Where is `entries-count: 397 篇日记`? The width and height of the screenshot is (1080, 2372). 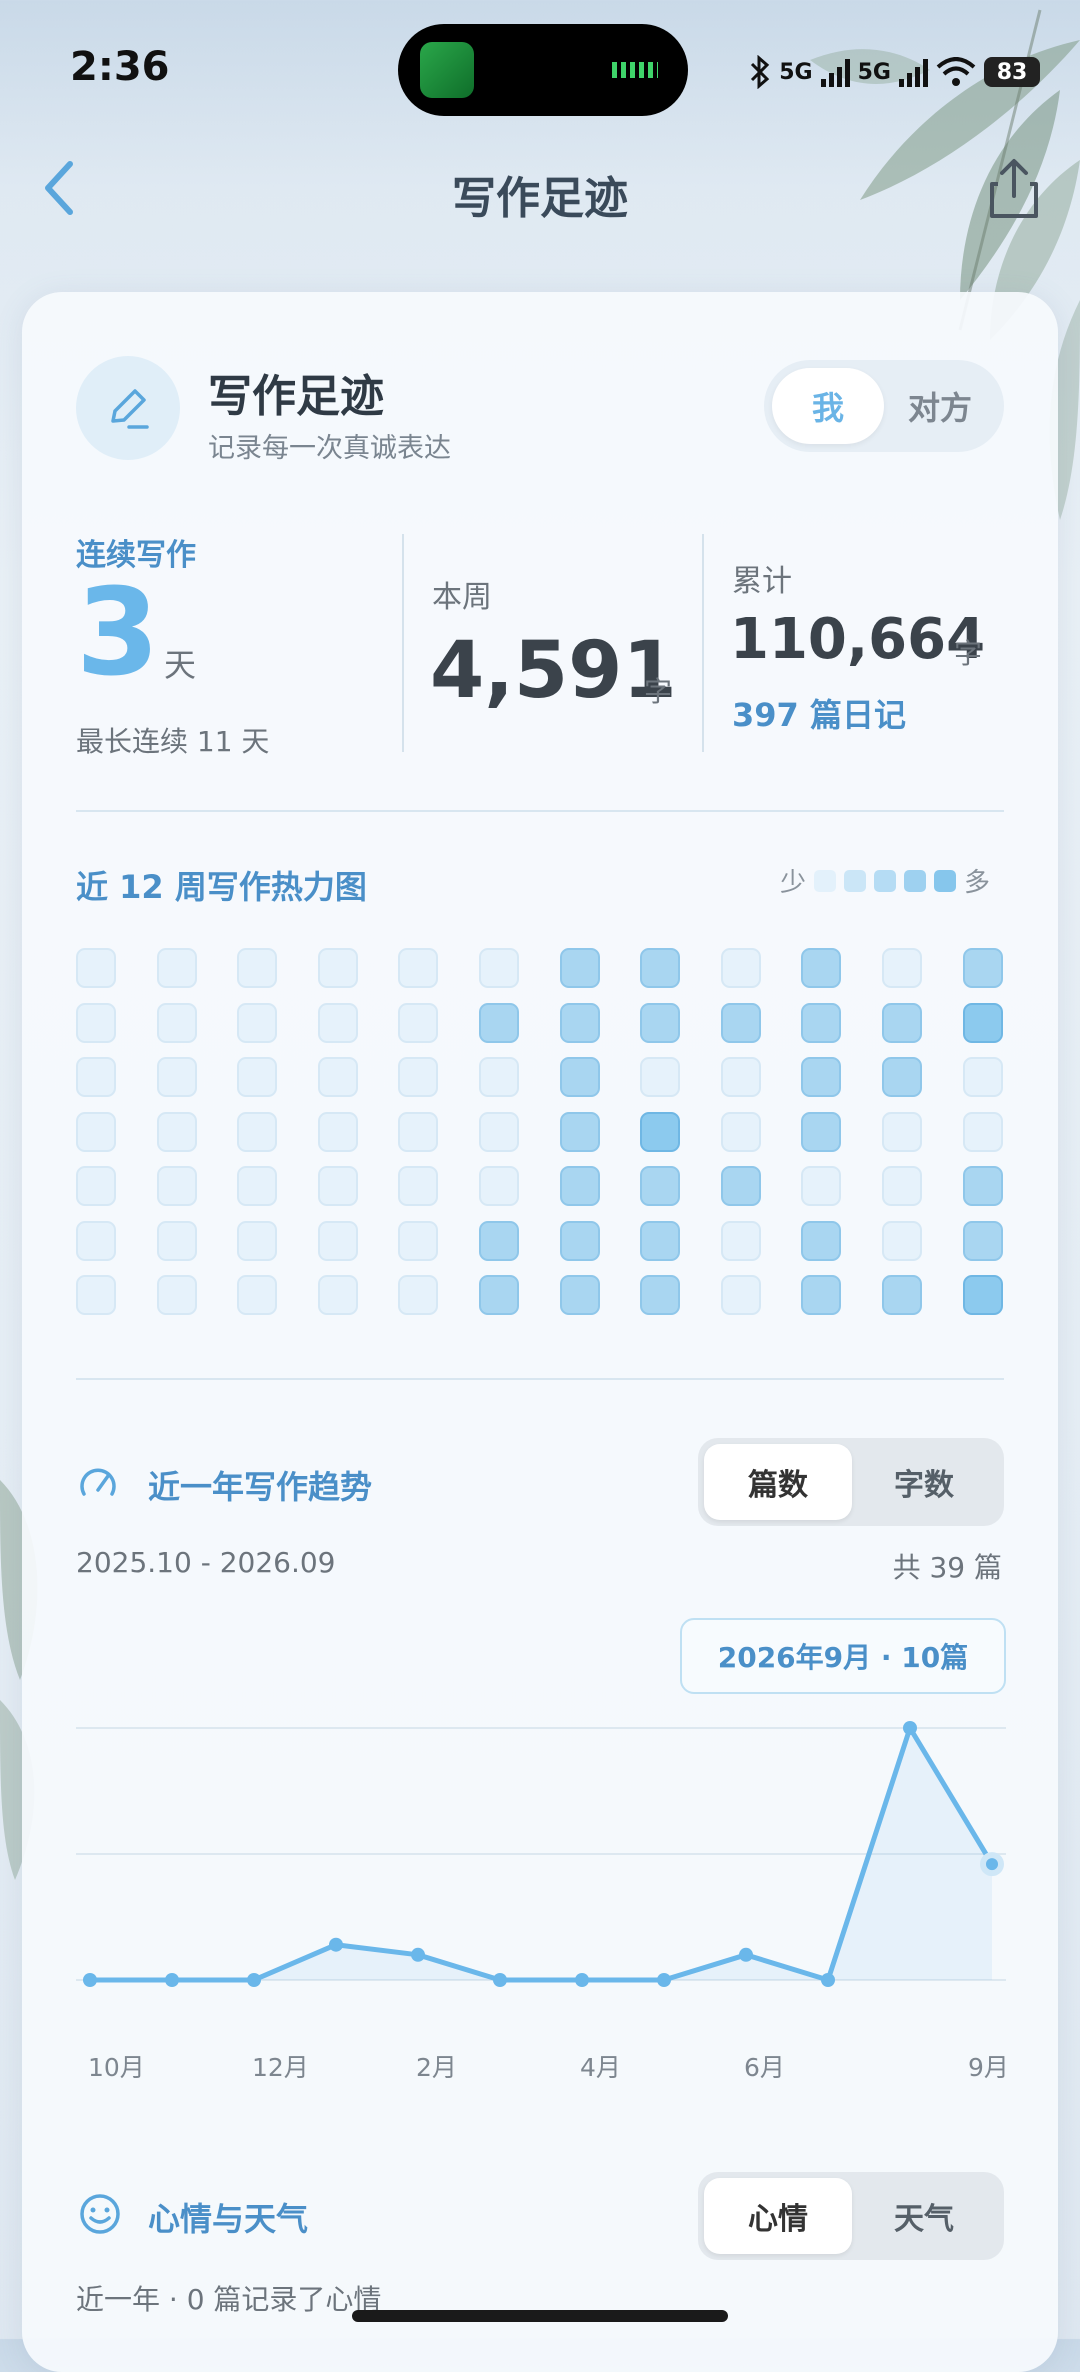
entries-count: 397 篇日记 is located at coordinates (819, 713).